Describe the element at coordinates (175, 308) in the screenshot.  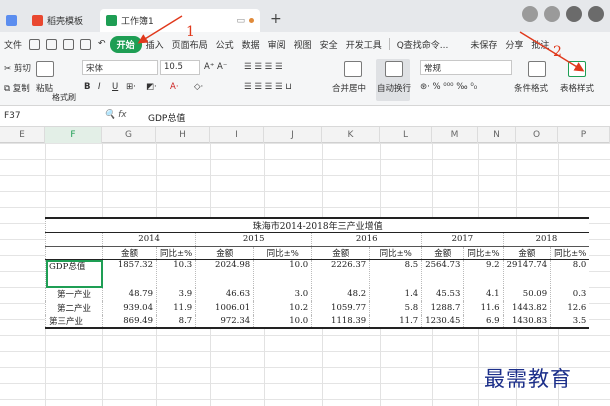
I see `table-cell: 11.9` at that location.